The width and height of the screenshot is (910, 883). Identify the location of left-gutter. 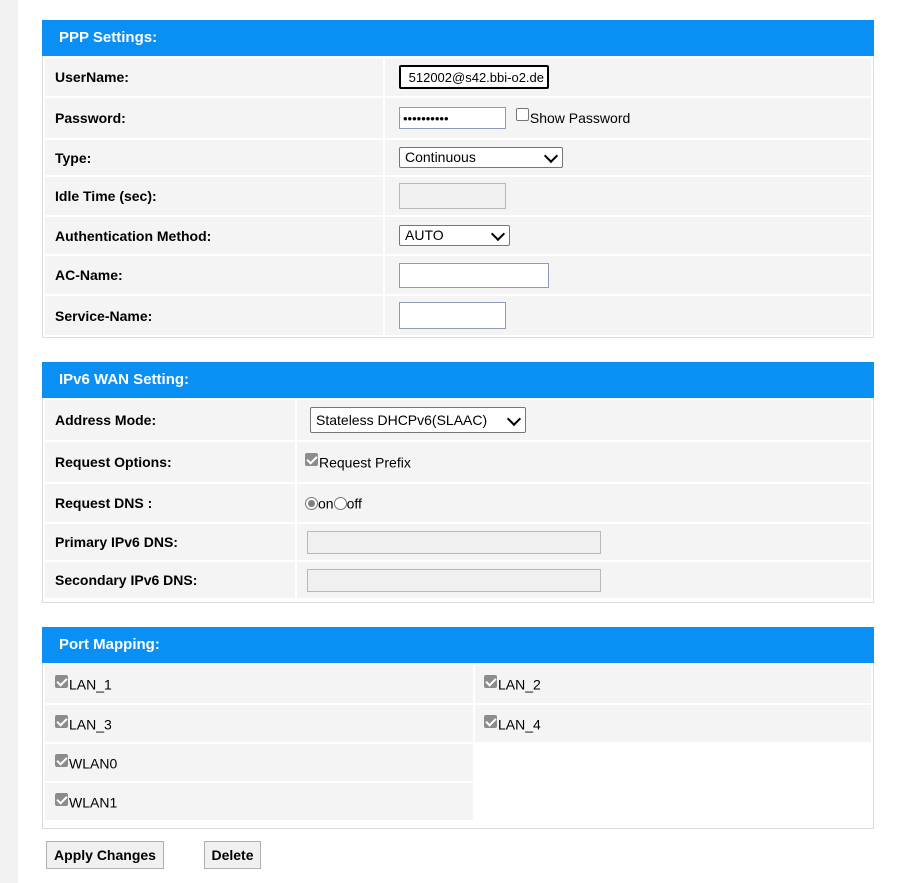
(9, 441).